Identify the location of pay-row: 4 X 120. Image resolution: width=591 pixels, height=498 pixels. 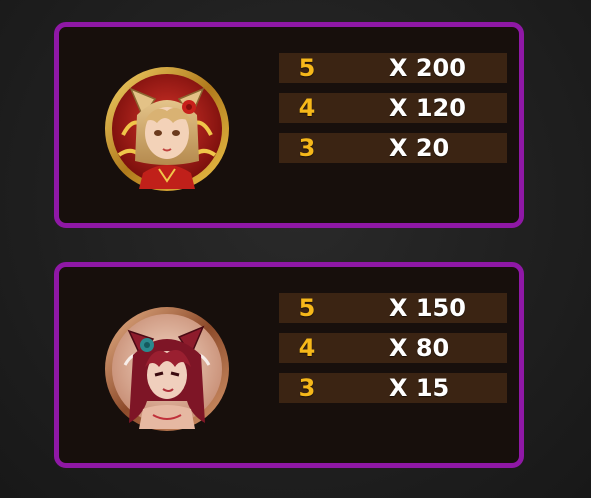
(393, 108).